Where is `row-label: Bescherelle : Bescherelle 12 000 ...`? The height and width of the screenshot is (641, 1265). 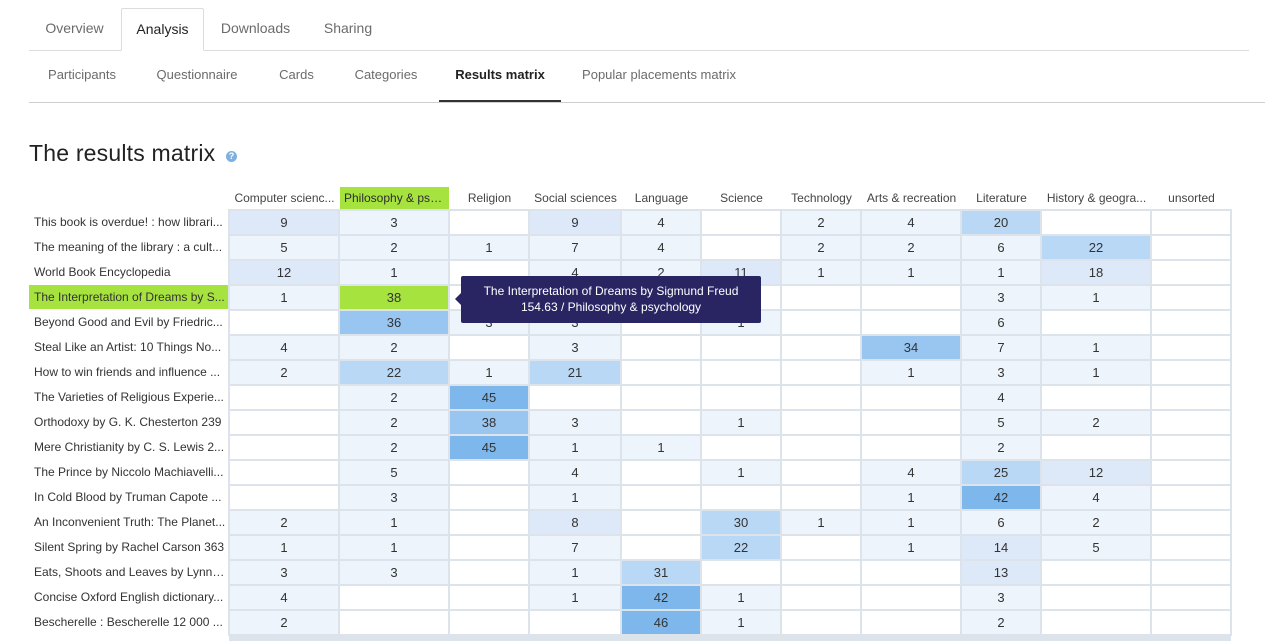 row-label: Bescherelle : Bescherelle 12 000 ... is located at coordinates (128, 622).